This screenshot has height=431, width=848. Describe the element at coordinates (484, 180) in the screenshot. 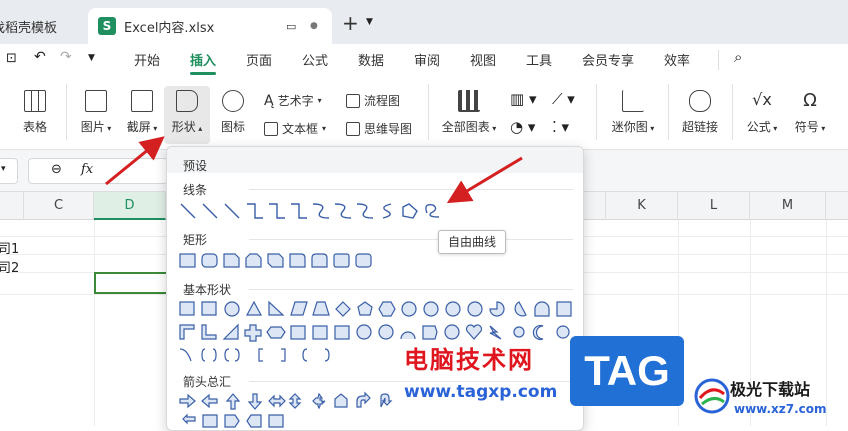

I see `arrow-to-freeform-shape` at that location.